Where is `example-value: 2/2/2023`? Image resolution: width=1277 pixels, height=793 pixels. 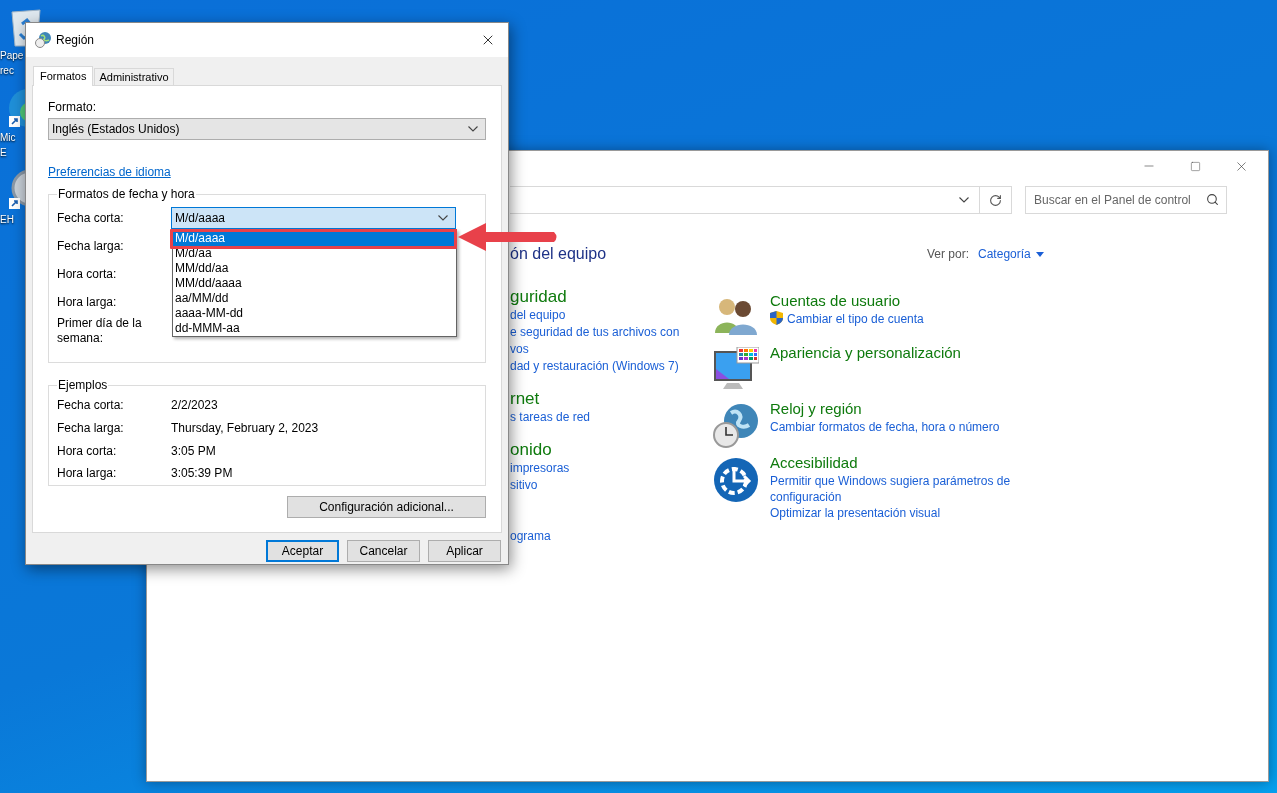
example-value: 2/2/2023 is located at coordinates (194, 406).